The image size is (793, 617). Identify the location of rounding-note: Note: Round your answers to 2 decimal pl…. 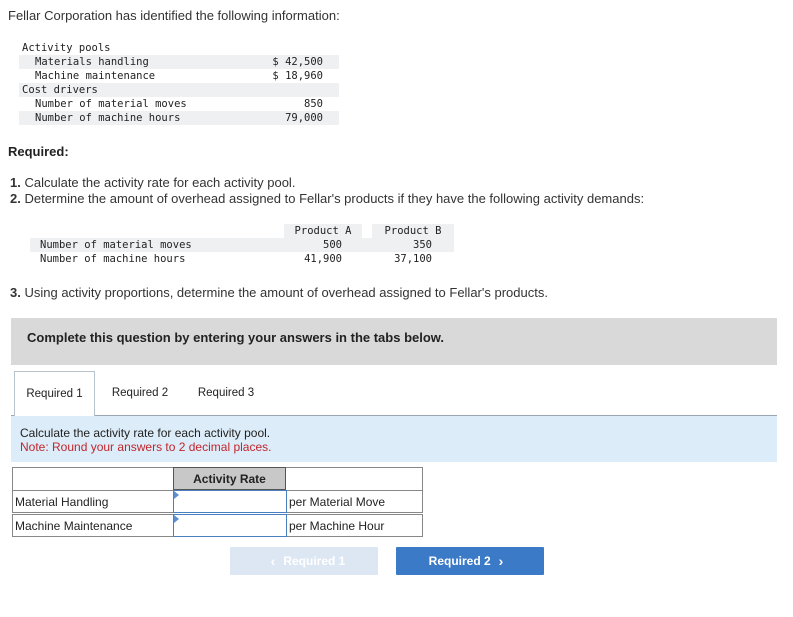
(146, 447).